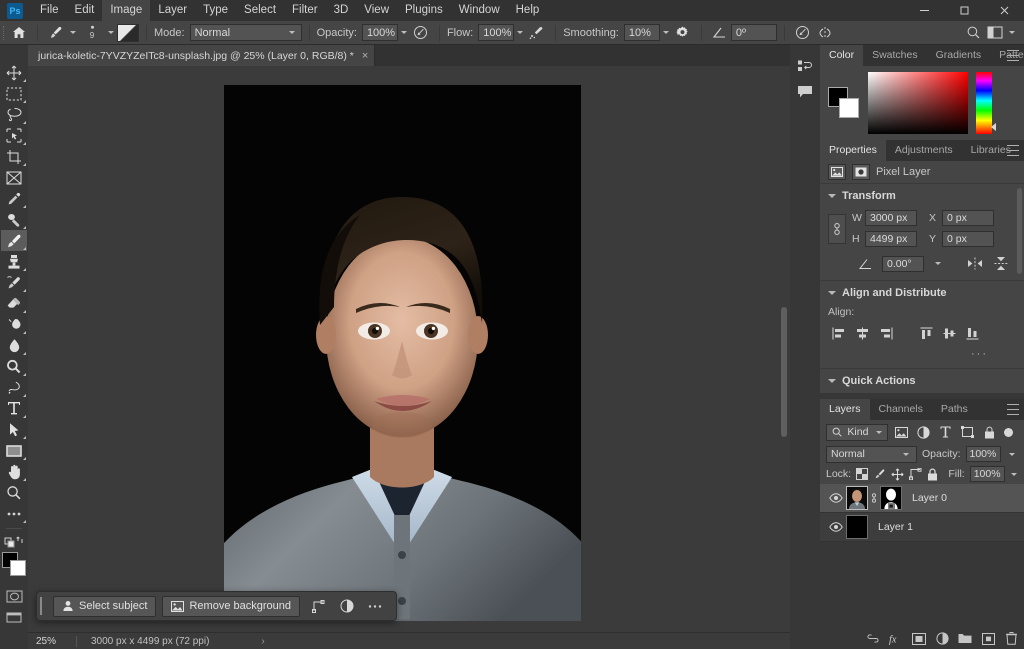 Image resolution: width=1024 pixels, height=649 pixels. Describe the element at coordinates (375, 606) in the screenshot. I see `more-options-icon` at that location.